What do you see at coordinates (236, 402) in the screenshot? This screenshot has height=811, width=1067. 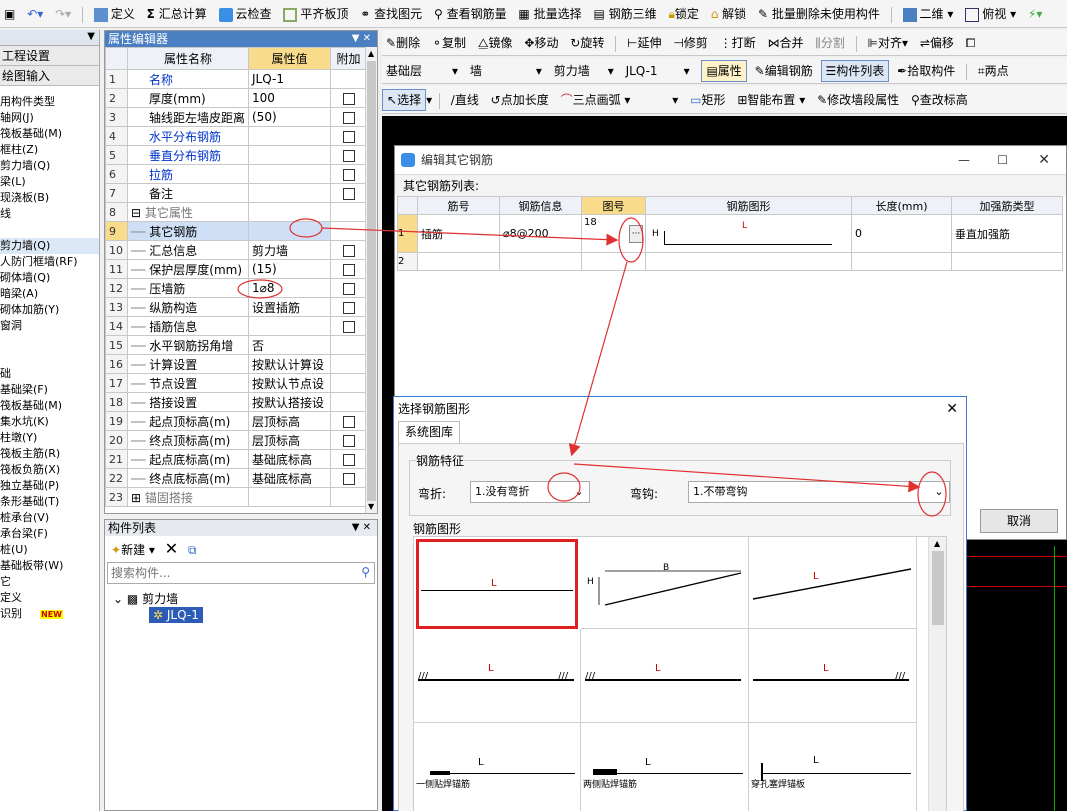 I see `table-row: 18 ── 搭接设置 按默认搭接设` at bounding box center [236, 402].